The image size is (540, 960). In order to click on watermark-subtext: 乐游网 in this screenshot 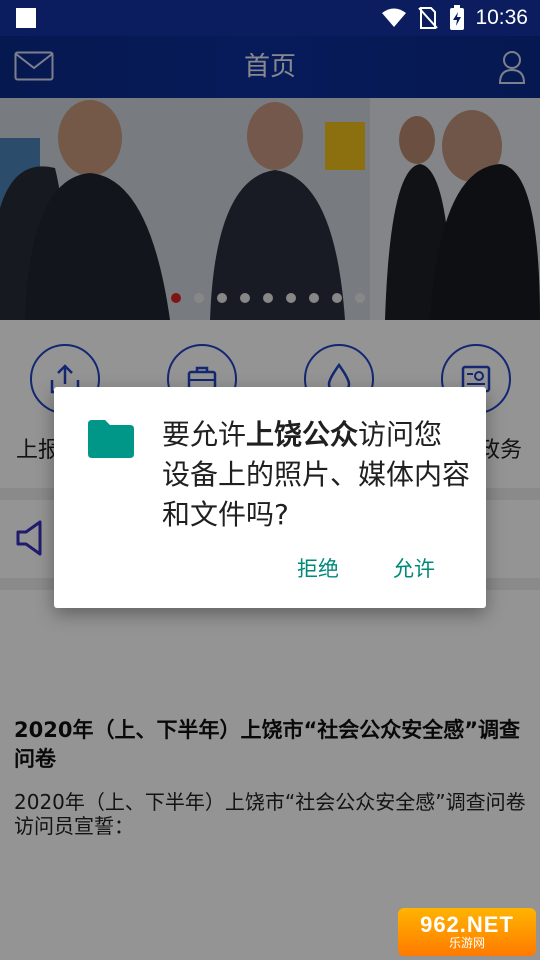, I will do `click(466, 943)`.